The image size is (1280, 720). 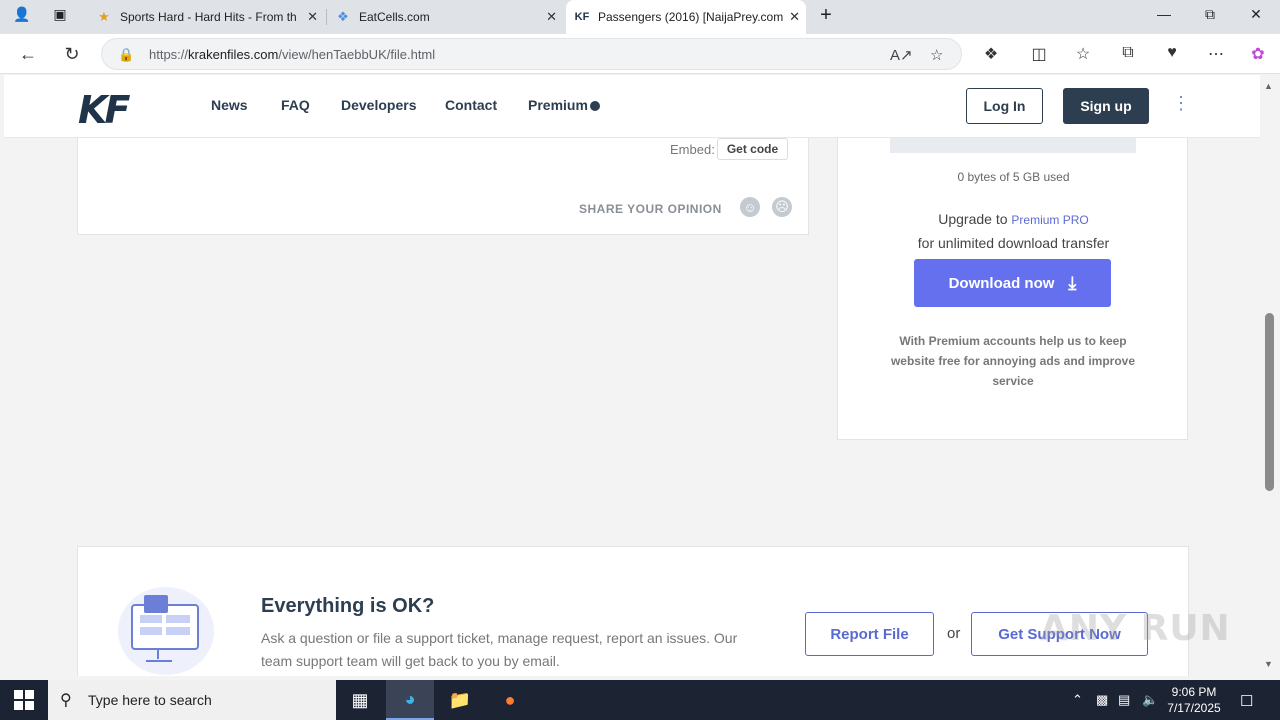 I want to click on file-explorer-icon: 📁, so click(x=460, y=700).